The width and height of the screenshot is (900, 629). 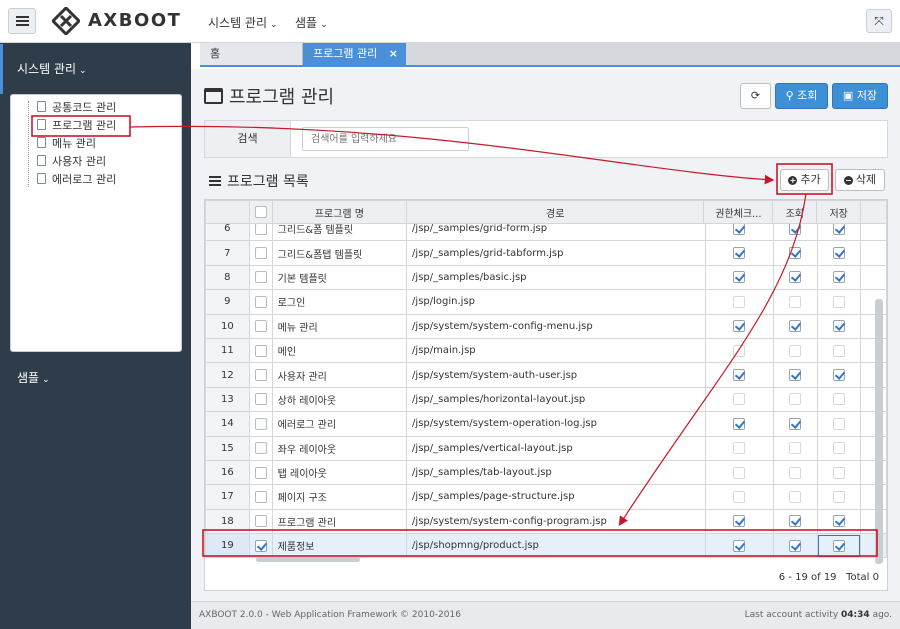 What do you see at coordinates (385, 139) in the screenshot?
I see `search-input` at bounding box center [385, 139].